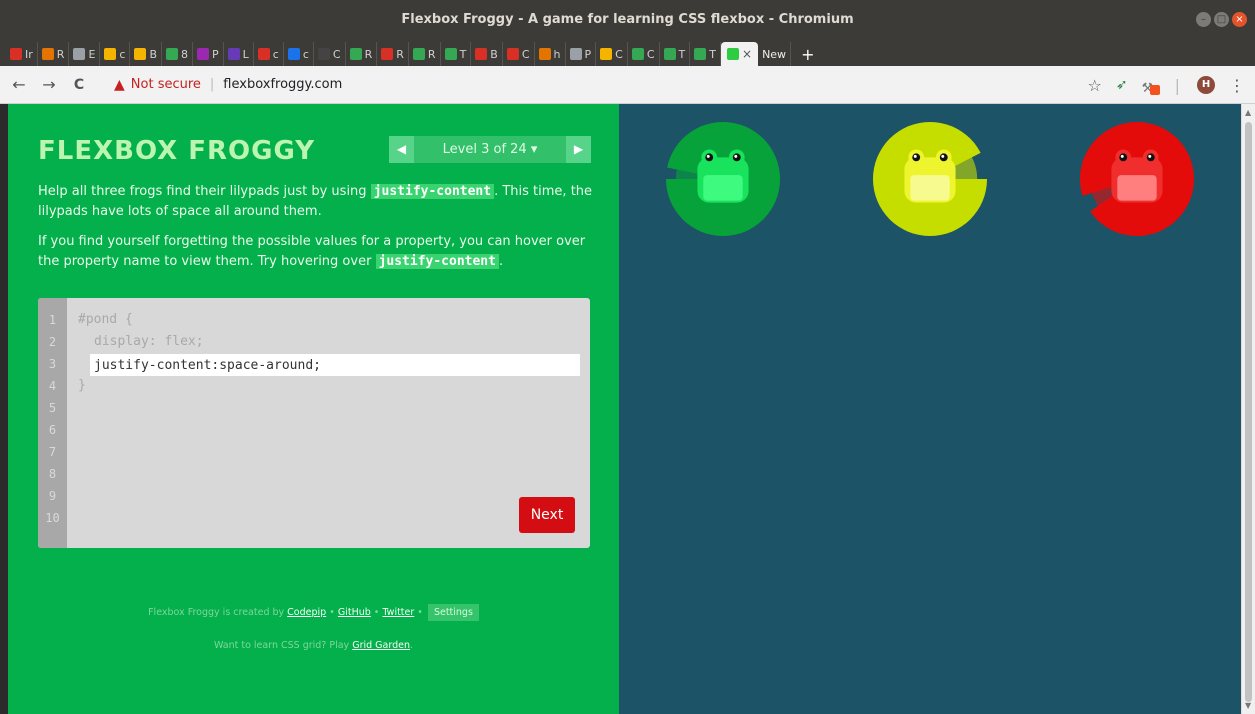  I want to click on css-code-input, so click(335, 365).